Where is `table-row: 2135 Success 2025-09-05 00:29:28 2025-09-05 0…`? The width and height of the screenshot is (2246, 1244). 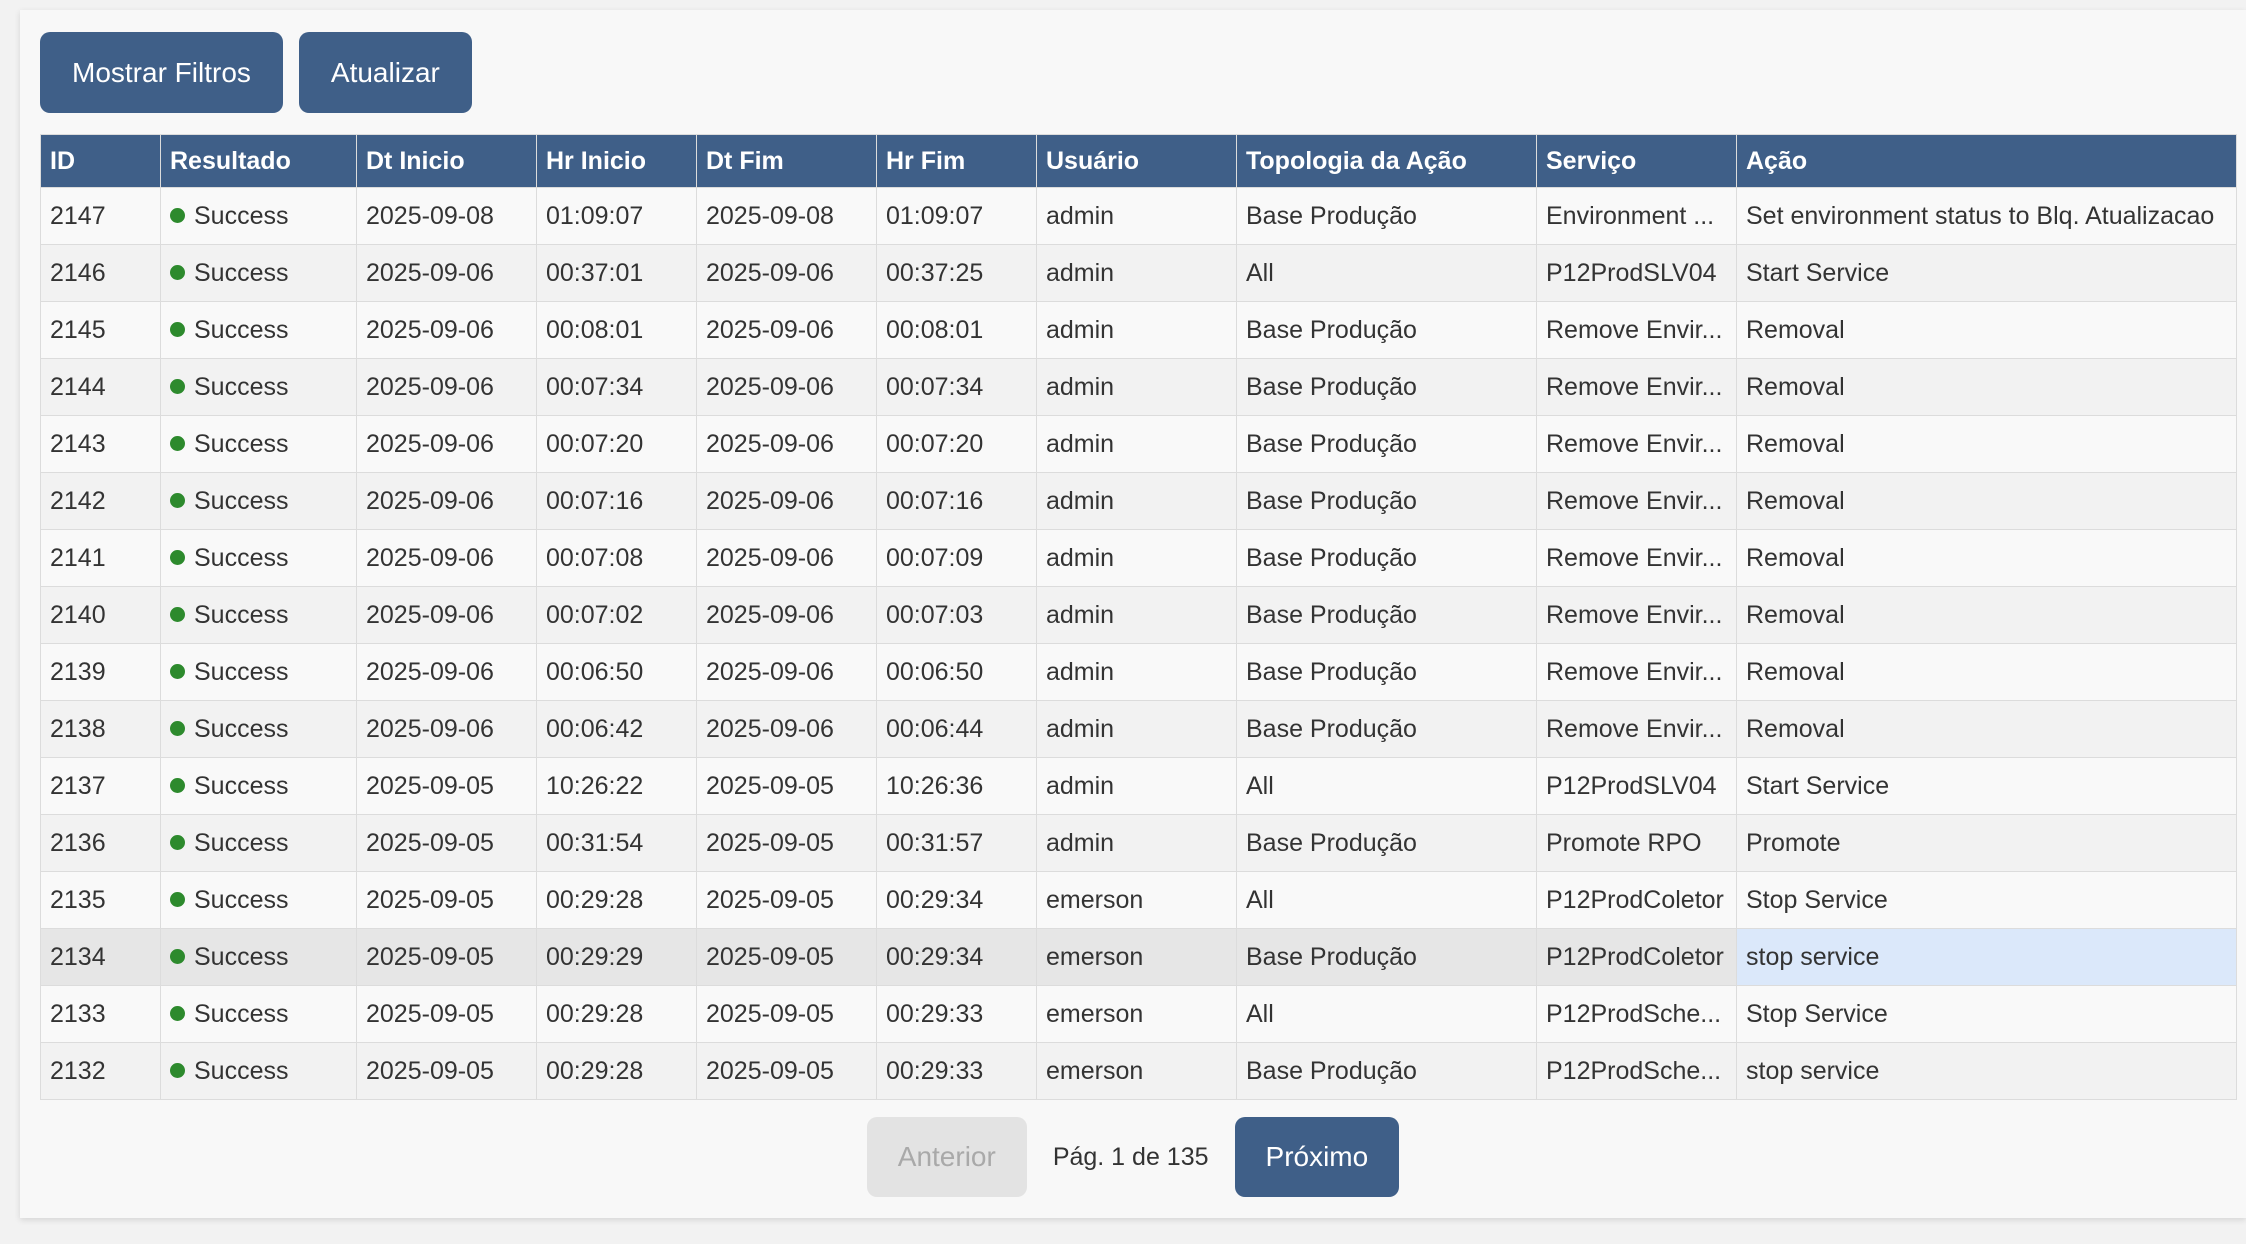
table-row: 2135 Success 2025-09-05 00:29:28 2025-09-05 0… is located at coordinates (1138, 900).